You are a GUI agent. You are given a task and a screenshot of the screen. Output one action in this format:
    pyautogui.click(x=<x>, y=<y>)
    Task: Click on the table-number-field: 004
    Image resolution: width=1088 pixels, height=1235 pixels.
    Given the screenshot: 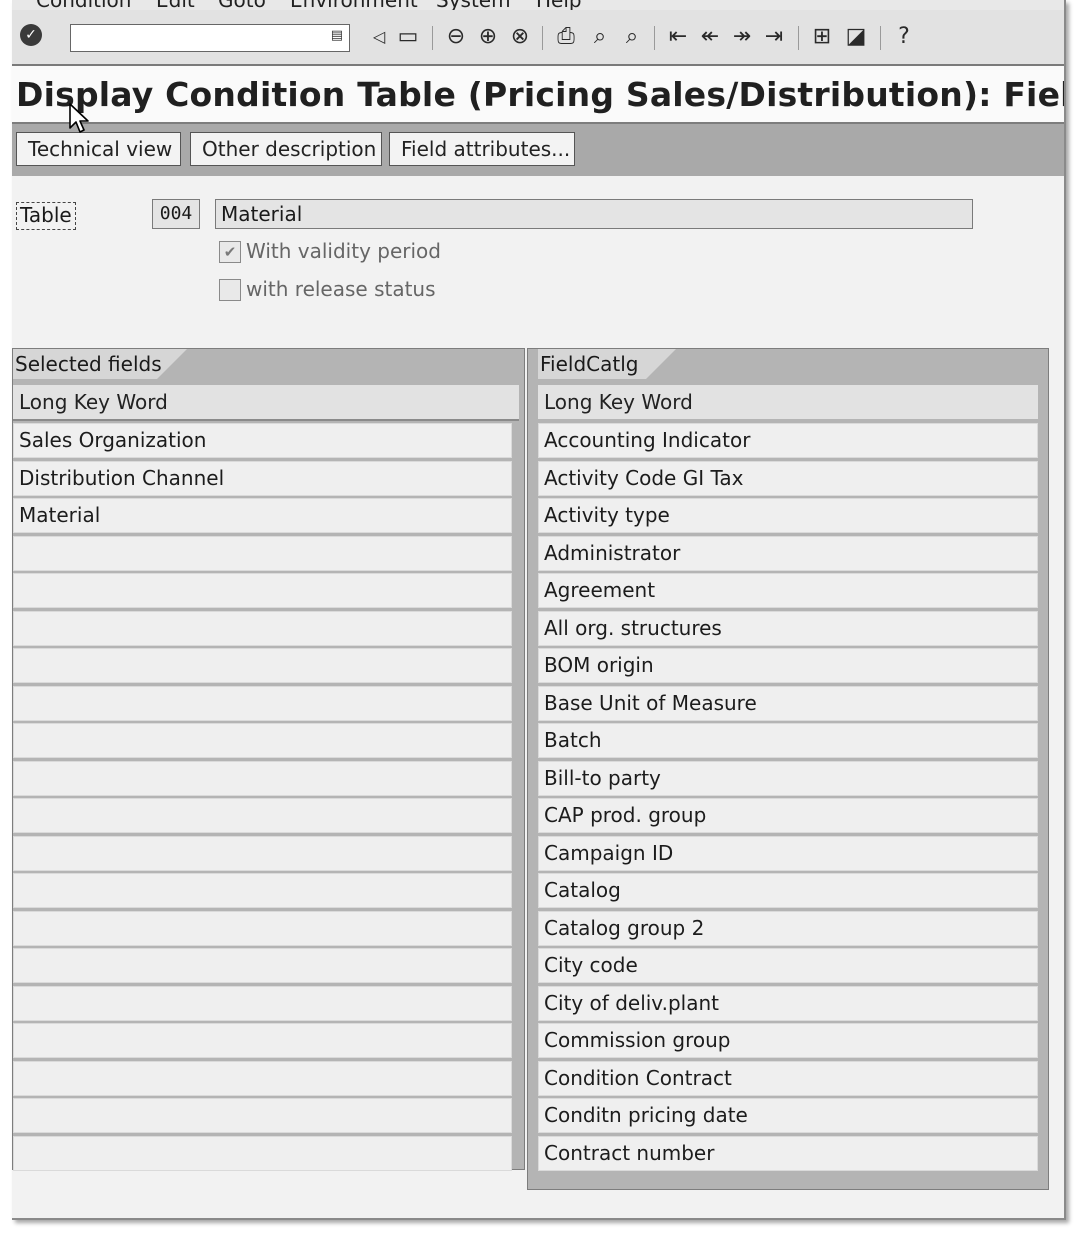 What is the action you would take?
    pyautogui.click(x=176, y=214)
    